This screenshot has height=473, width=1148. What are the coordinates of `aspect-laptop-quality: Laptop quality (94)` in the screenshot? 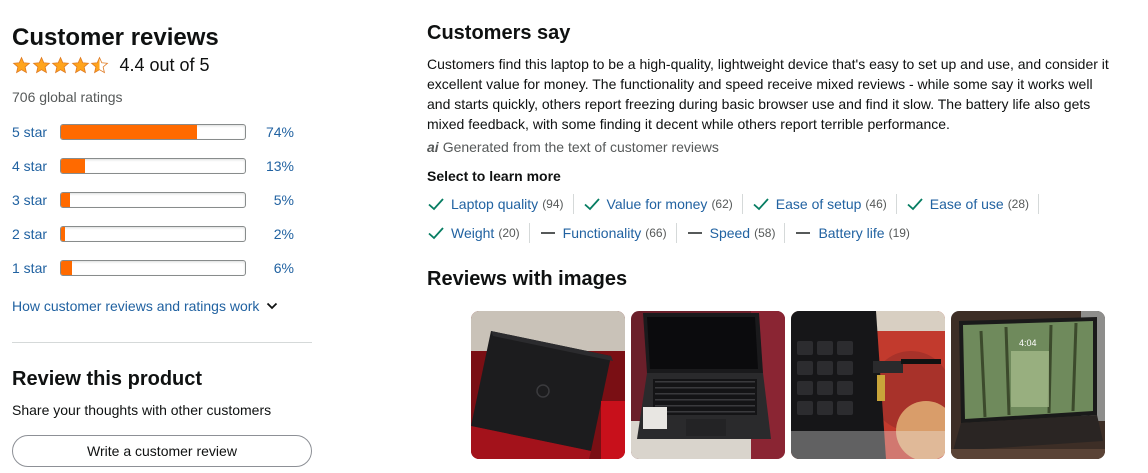 It's located at (500, 204).